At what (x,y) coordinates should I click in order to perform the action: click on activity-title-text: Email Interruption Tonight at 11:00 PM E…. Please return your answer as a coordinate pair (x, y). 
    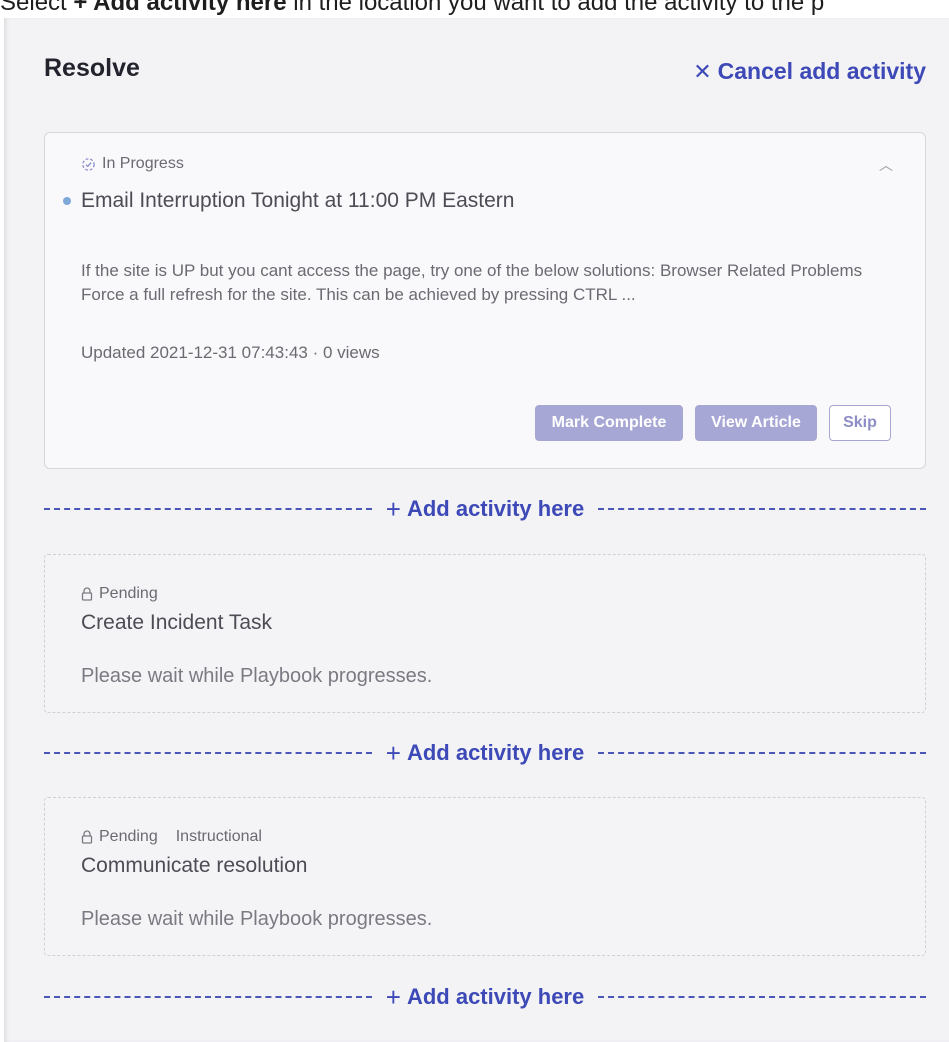
    Looking at the image, I should click on (298, 200).